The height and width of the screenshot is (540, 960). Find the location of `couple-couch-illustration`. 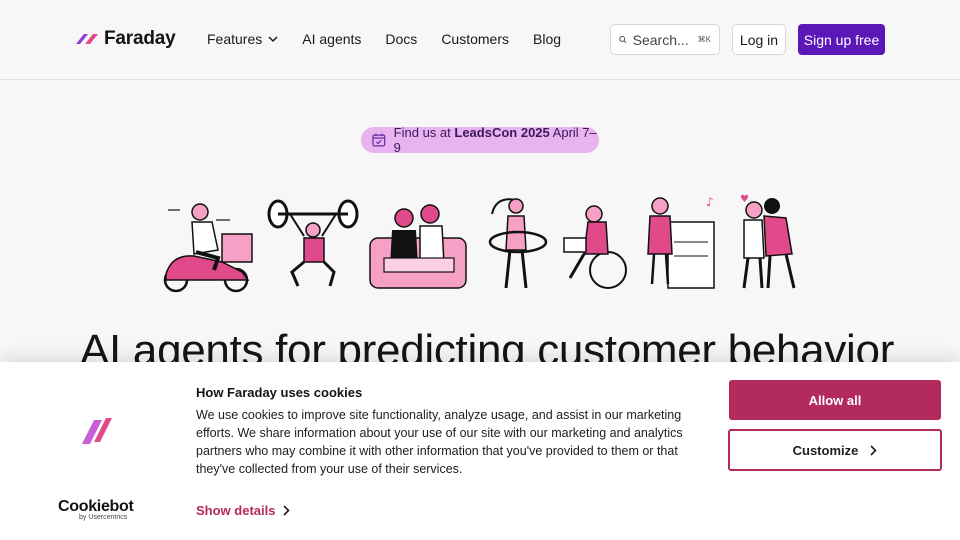

couple-couch-illustration is located at coordinates (418, 246).